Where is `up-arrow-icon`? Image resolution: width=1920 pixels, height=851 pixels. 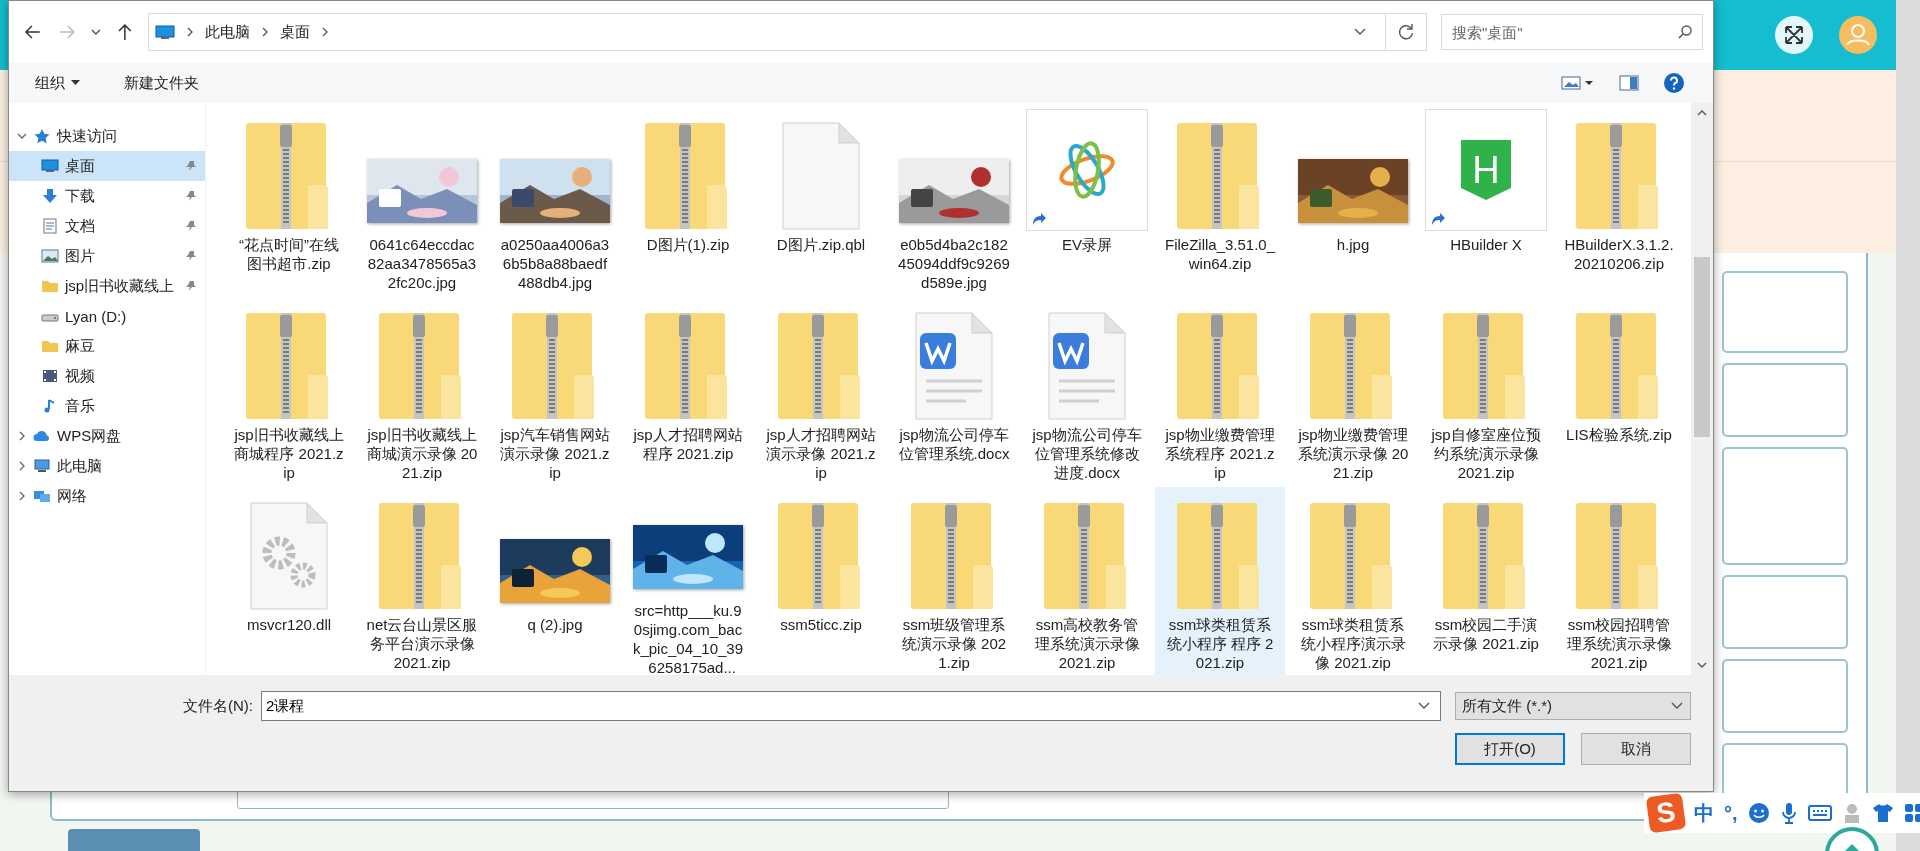 up-arrow-icon is located at coordinates (125, 32).